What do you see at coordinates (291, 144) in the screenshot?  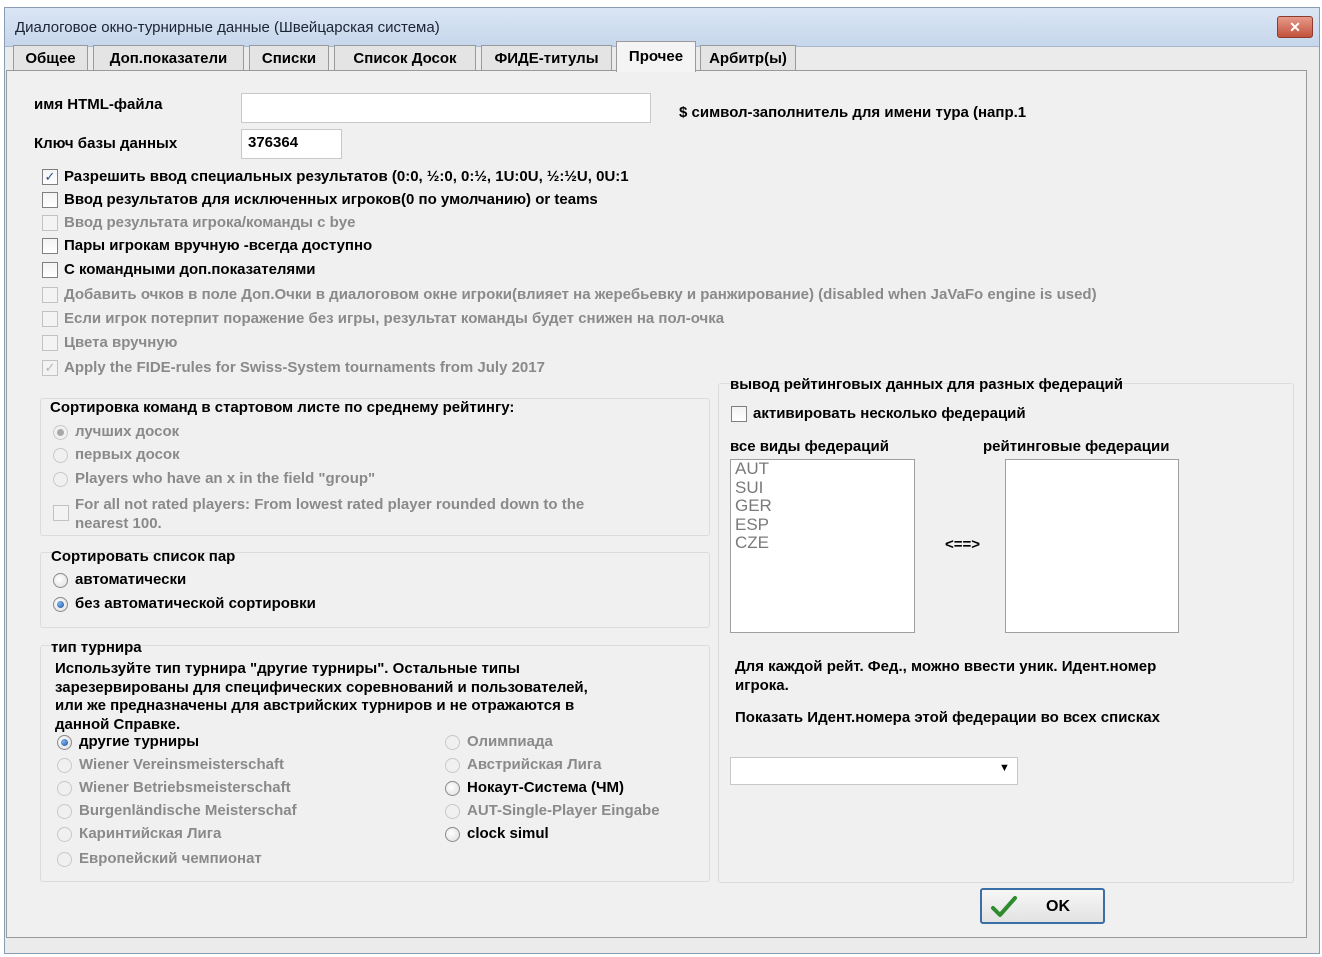 I see `db-key-input: 376364` at bounding box center [291, 144].